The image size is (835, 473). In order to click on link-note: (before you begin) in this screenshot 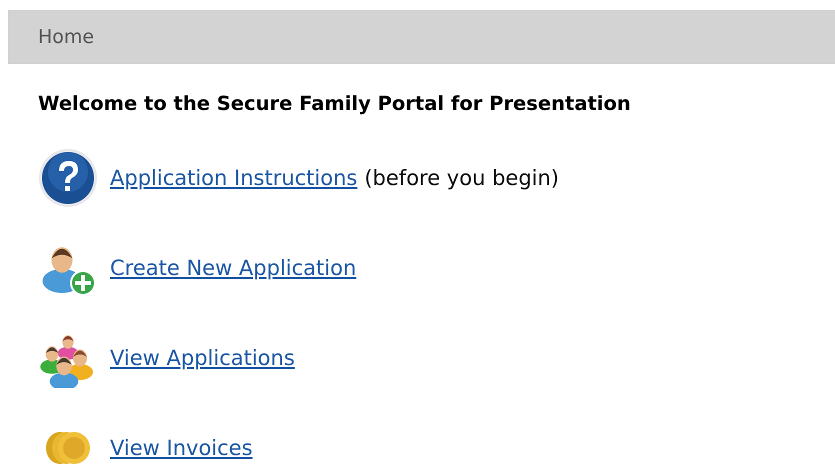, I will do `click(461, 178)`.